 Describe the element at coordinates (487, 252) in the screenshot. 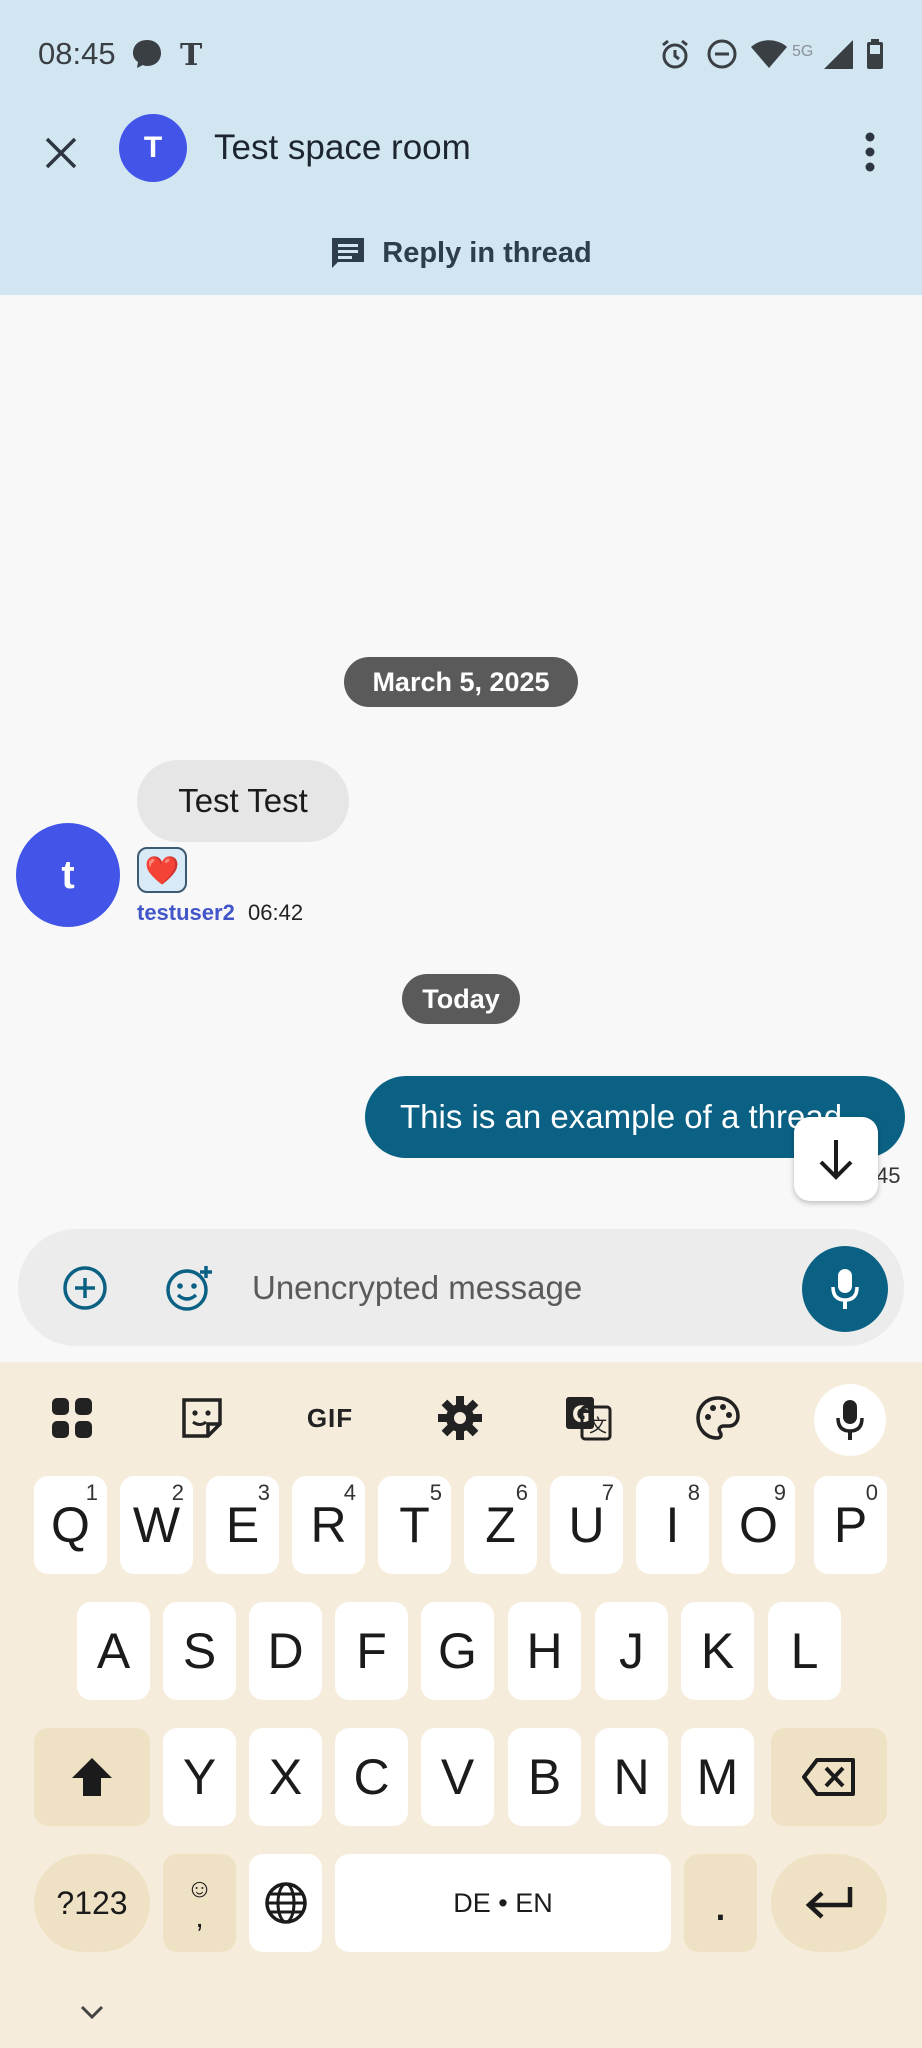

I see `reply-in-thread-label: Reply in thread` at that location.